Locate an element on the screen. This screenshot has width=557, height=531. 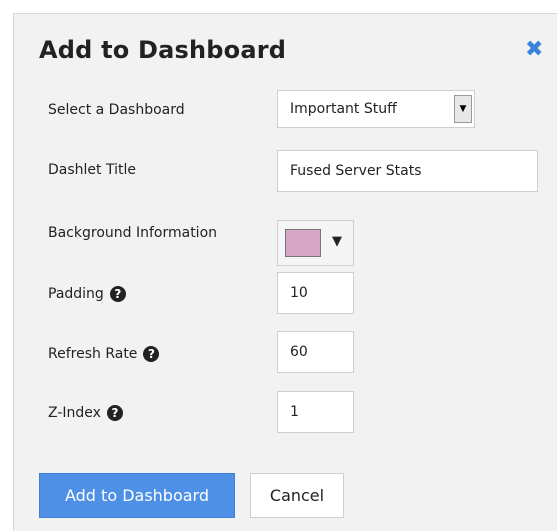
padding-label-text: Padding is located at coordinates (76, 294).